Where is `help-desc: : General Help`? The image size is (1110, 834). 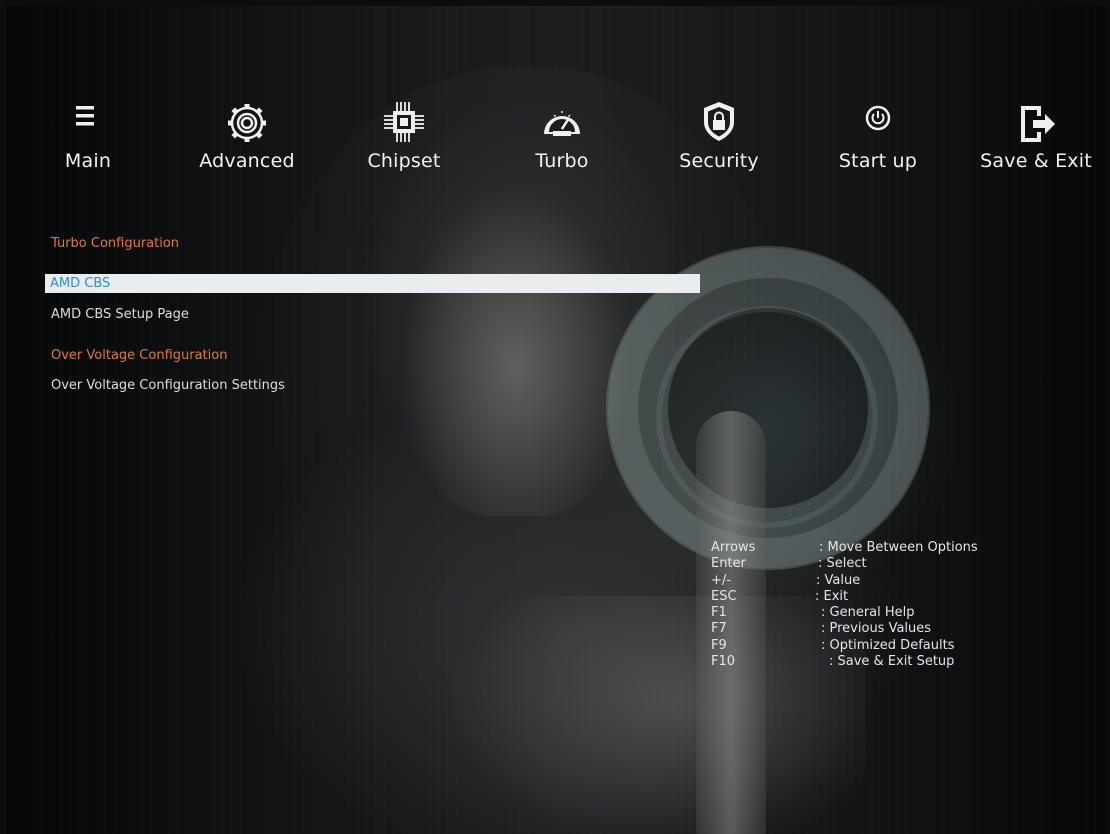 help-desc: : General Help is located at coordinates (868, 613).